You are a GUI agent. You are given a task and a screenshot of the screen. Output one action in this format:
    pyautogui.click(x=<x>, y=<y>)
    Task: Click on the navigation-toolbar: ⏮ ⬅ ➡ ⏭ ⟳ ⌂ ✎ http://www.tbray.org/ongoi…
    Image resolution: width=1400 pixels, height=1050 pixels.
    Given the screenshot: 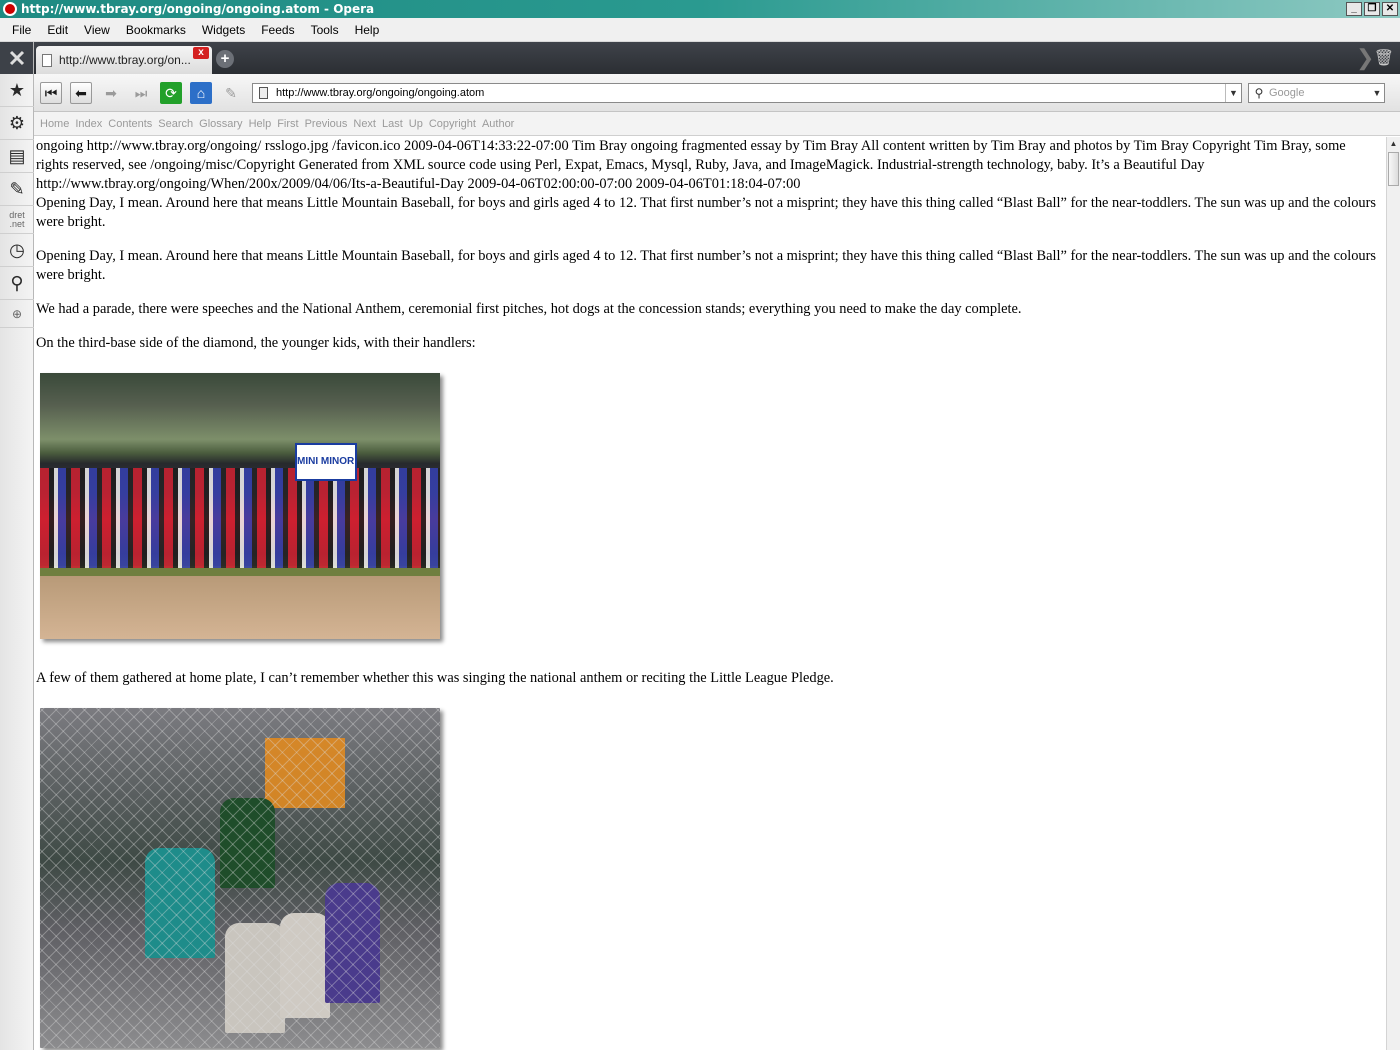 What is the action you would take?
    pyautogui.click(x=717, y=93)
    